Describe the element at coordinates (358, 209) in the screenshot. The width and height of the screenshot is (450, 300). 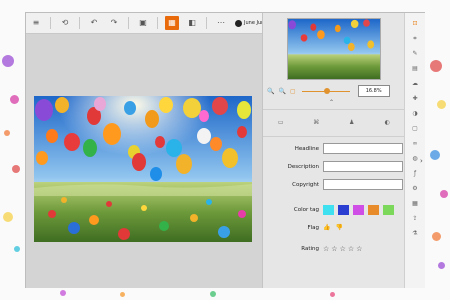
I see `color-tag-purple` at that location.